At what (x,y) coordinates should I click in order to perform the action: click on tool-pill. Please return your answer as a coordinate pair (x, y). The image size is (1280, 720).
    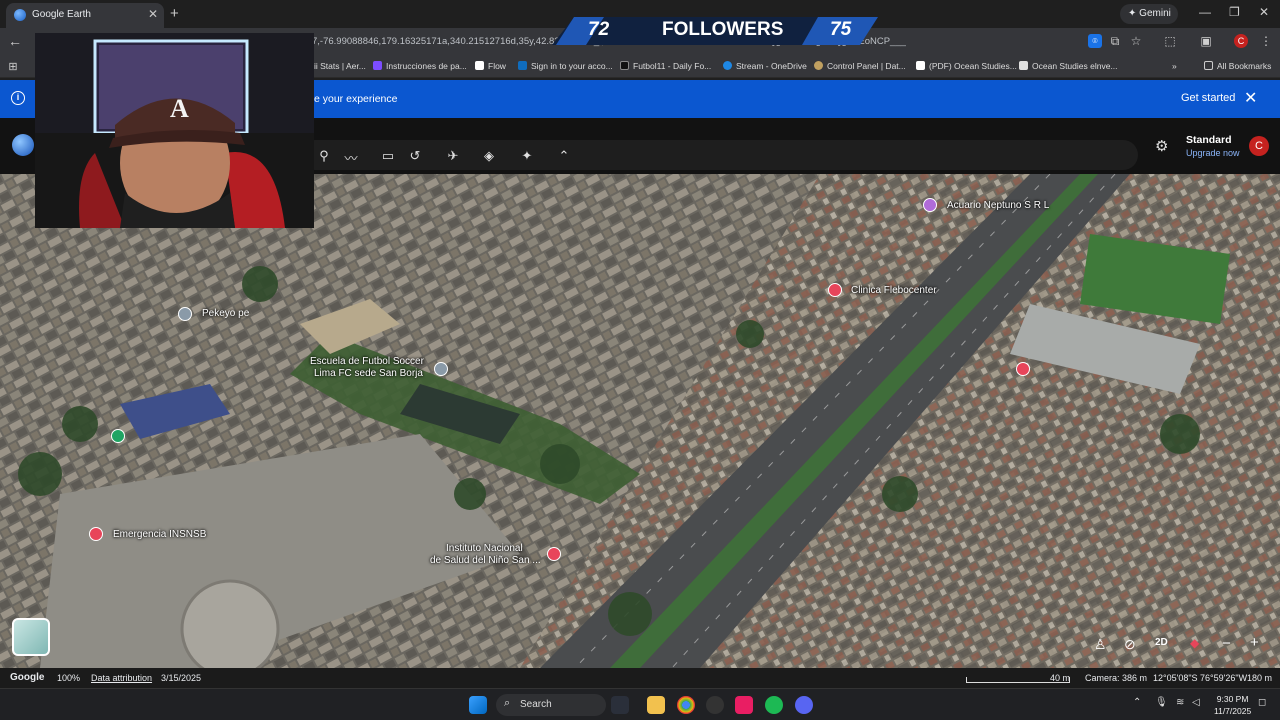
    Looking at the image, I should click on (719, 155).